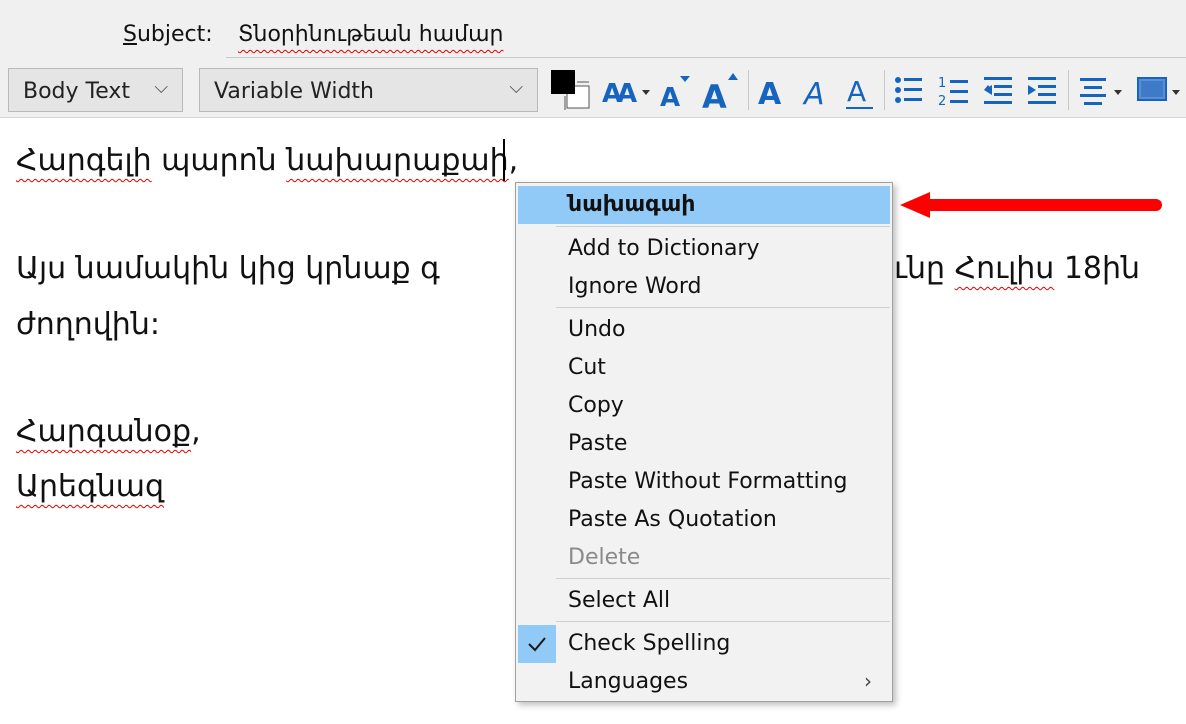  I want to click on menu-item-select-all: Select All, so click(704, 601).